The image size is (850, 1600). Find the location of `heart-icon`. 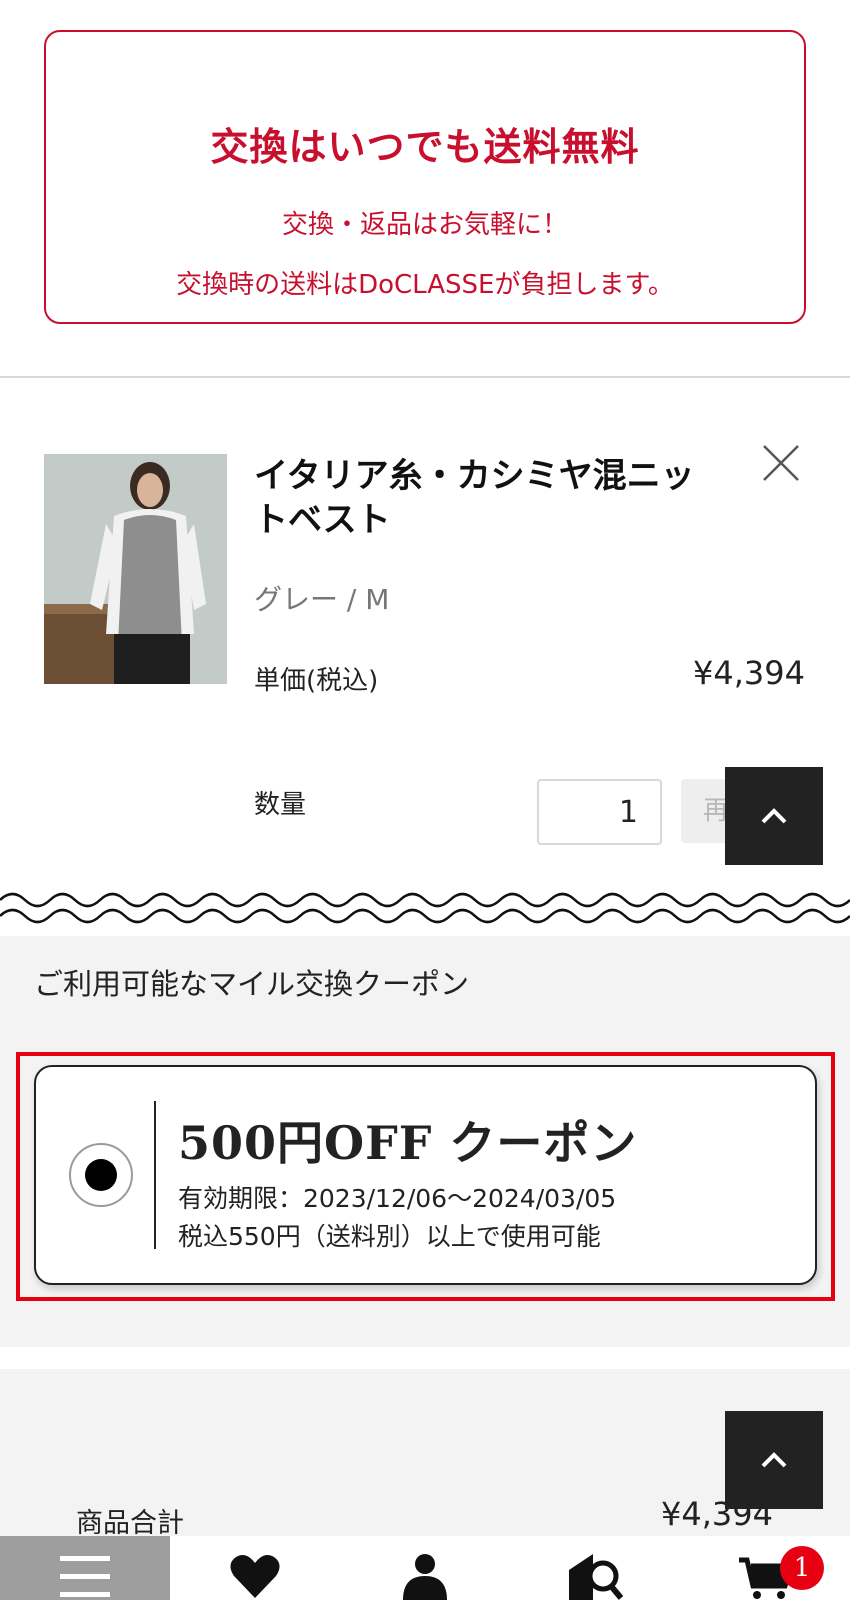

heart-icon is located at coordinates (255, 1576).